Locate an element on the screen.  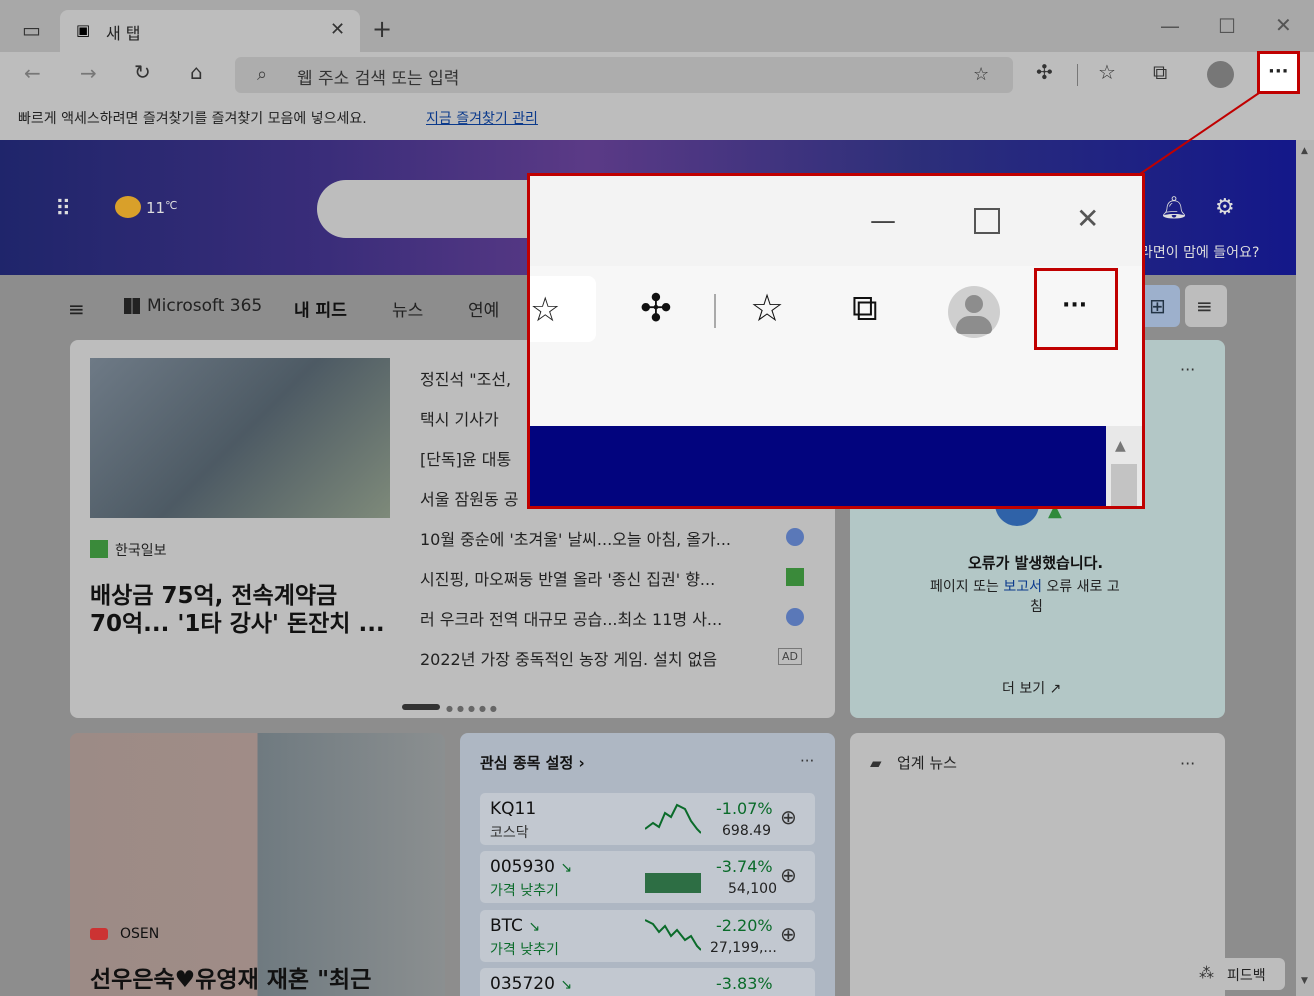
zoom-more-dots-icon: ··· is located at coordinates (1075, 305).